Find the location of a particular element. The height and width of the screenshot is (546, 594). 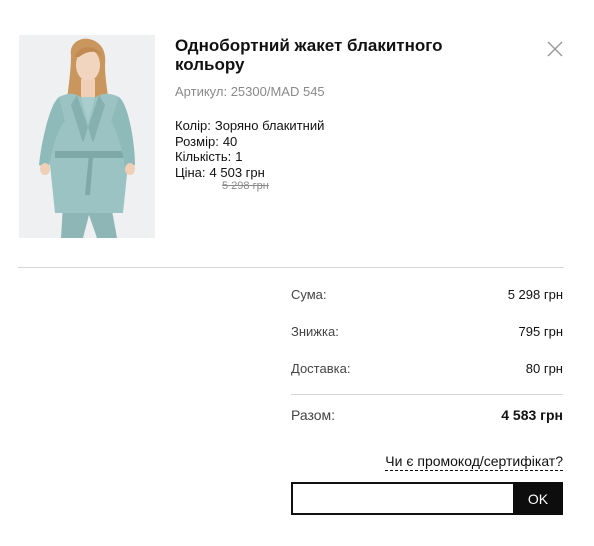

quantity-row: Кількість: 1 is located at coordinates (355, 157).